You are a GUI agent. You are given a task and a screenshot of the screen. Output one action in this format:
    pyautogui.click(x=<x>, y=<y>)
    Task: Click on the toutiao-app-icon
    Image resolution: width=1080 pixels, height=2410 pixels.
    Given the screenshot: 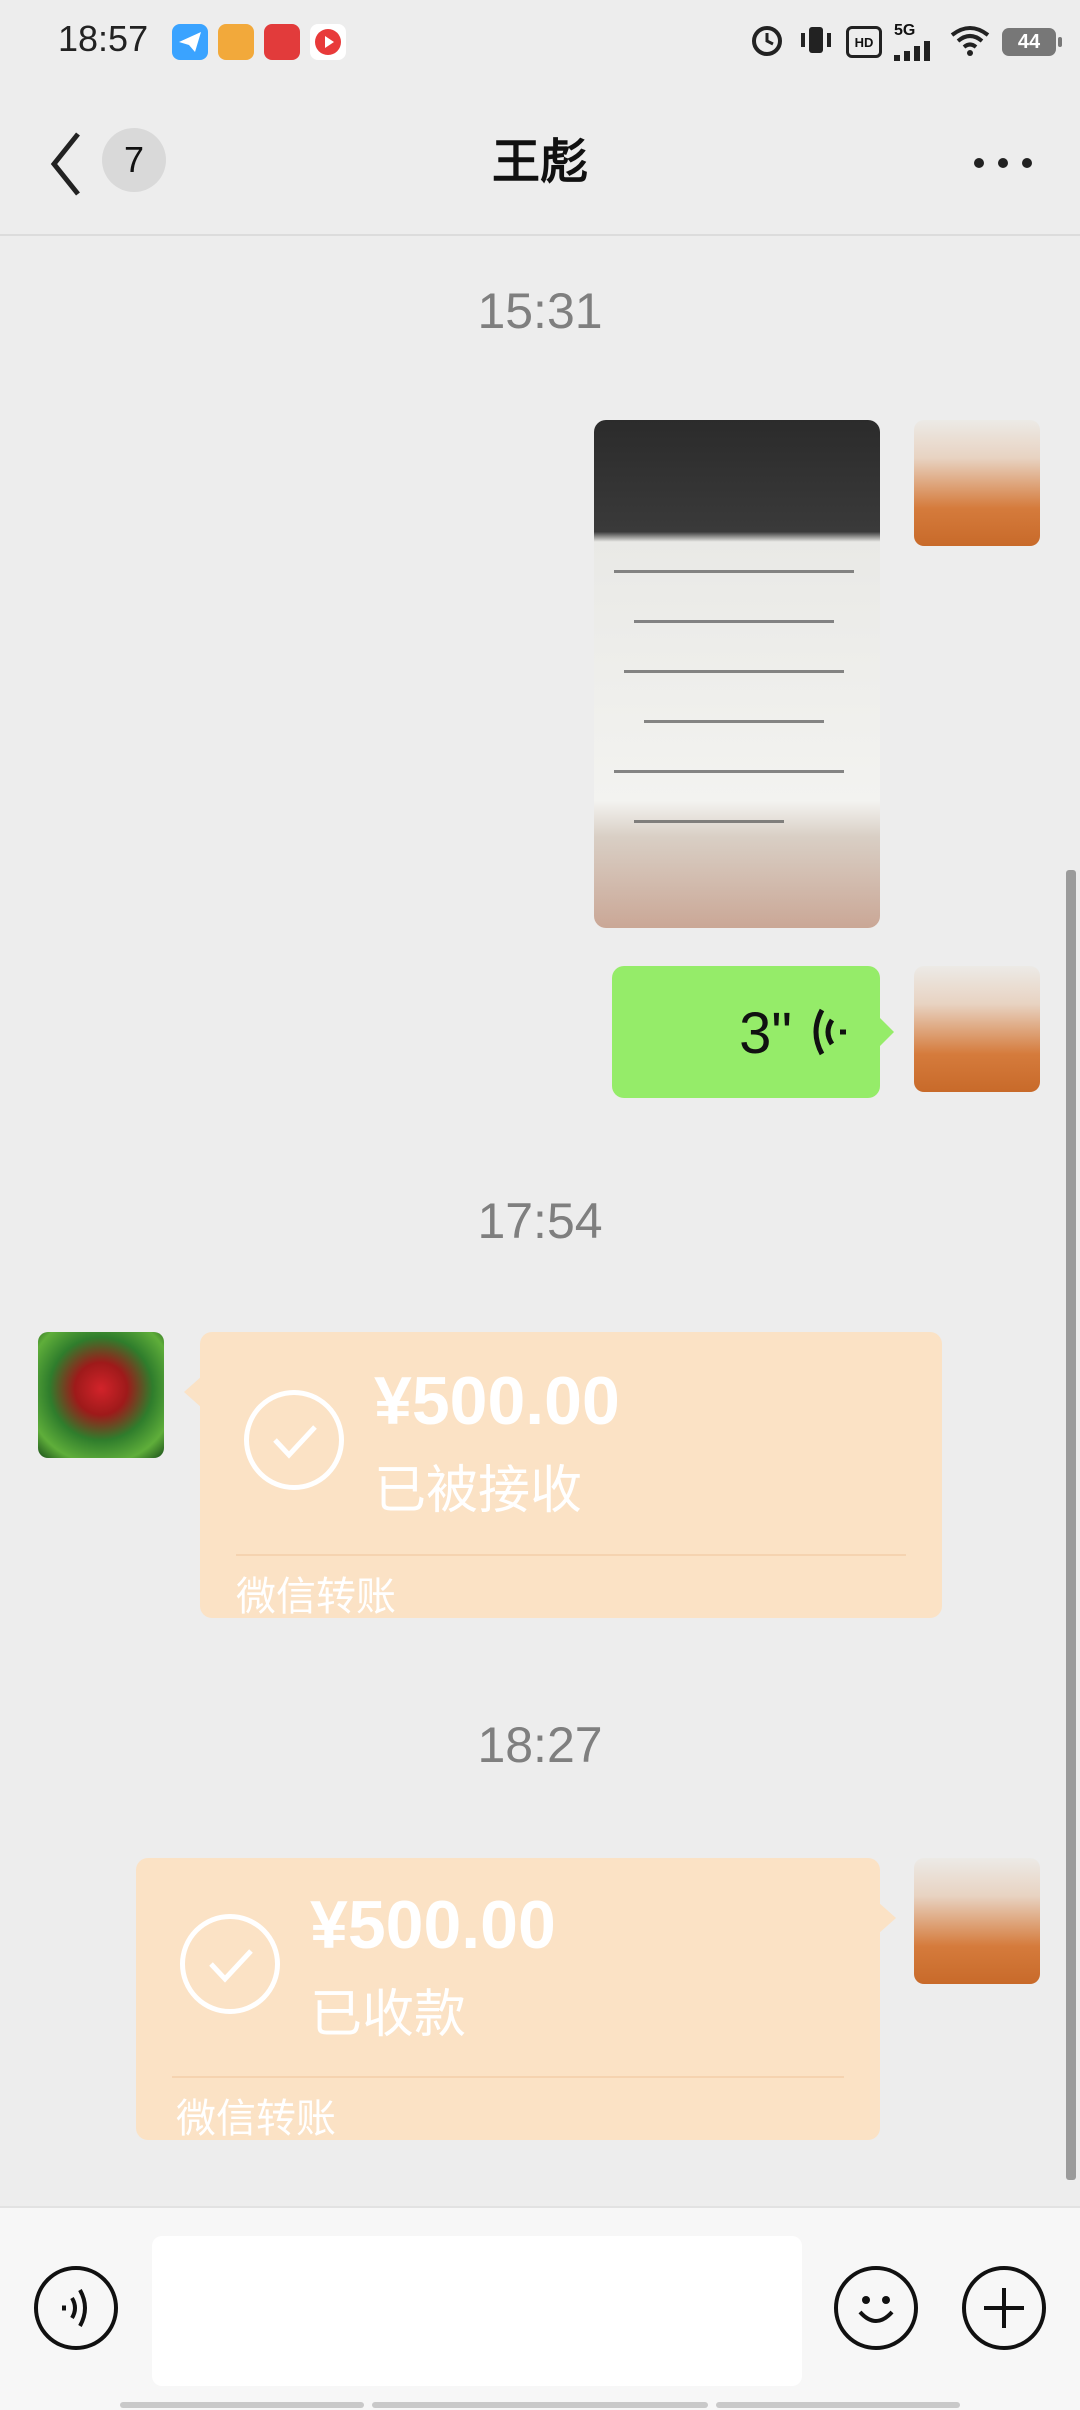 What is the action you would take?
    pyautogui.click(x=282, y=42)
    